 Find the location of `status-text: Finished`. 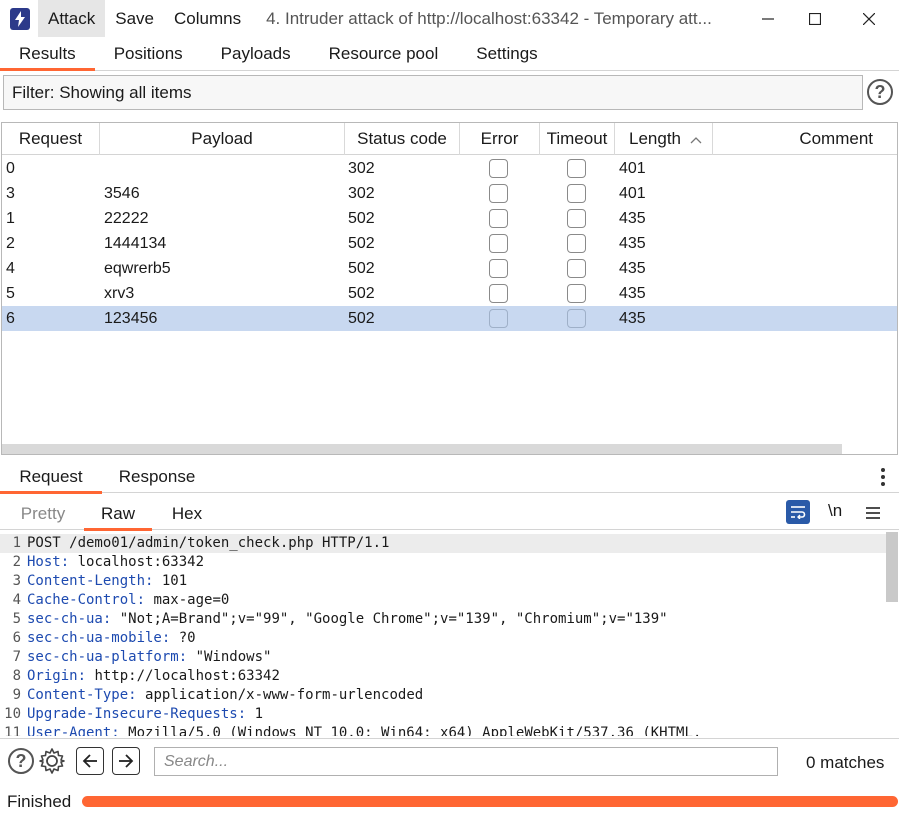

status-text: Finished is located at coordinates (39, 801).